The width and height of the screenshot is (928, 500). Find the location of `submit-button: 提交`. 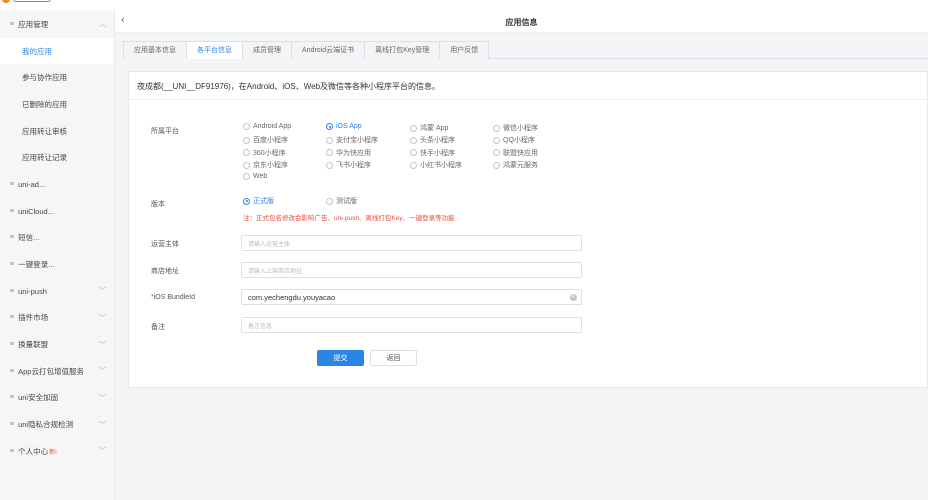

submit-button: 提交 is located at coordinates (340, 358).